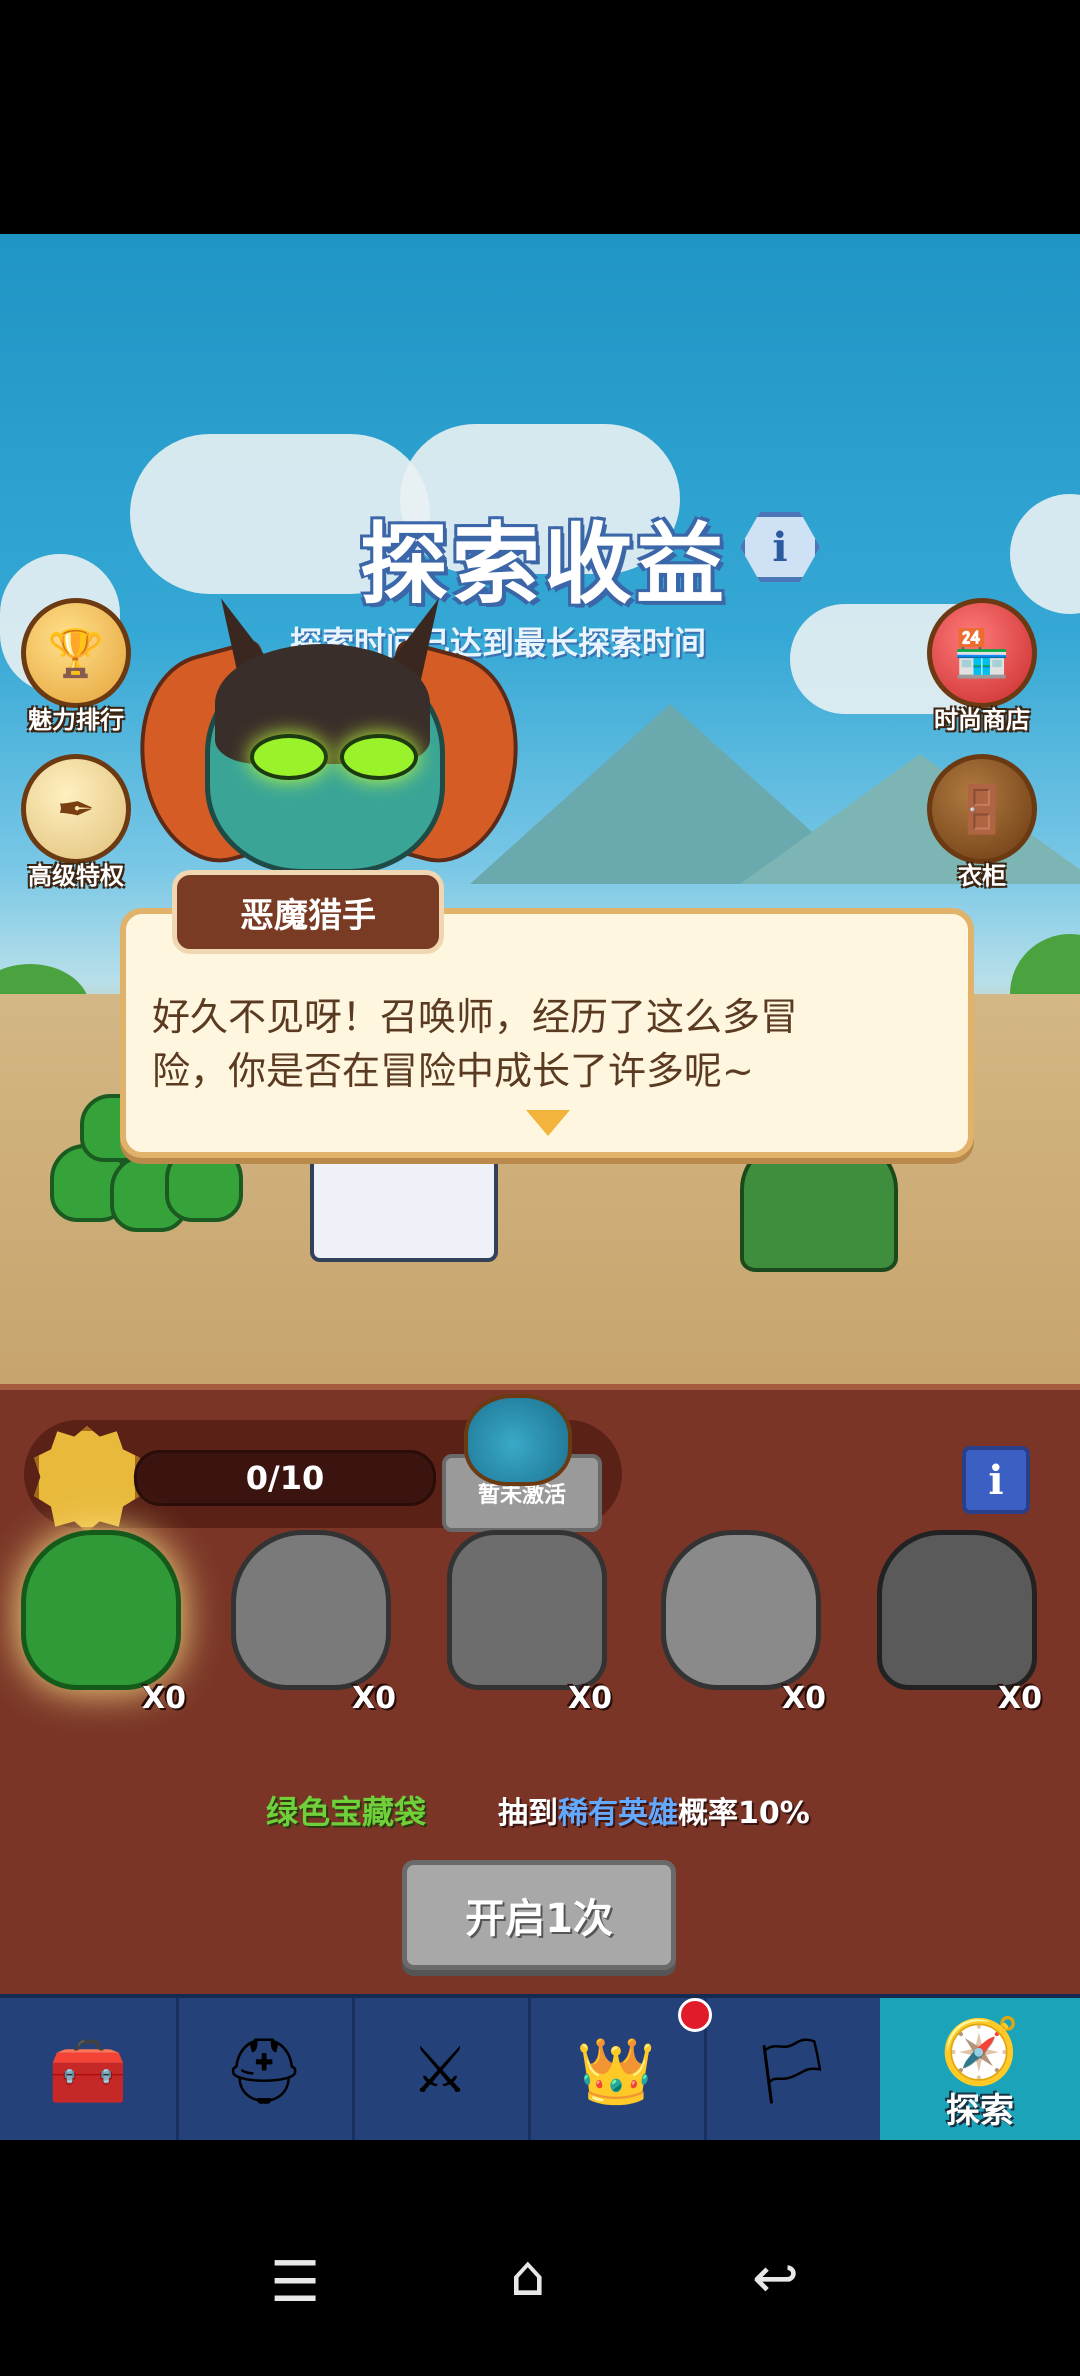 The width and height of the screenshot is (1080, 2376). What do you see at coordinates (346, 1812) in the screenshot?
I see `selected-bag-name: 绿色宝藏袋` at bounding box center [346, 1812].